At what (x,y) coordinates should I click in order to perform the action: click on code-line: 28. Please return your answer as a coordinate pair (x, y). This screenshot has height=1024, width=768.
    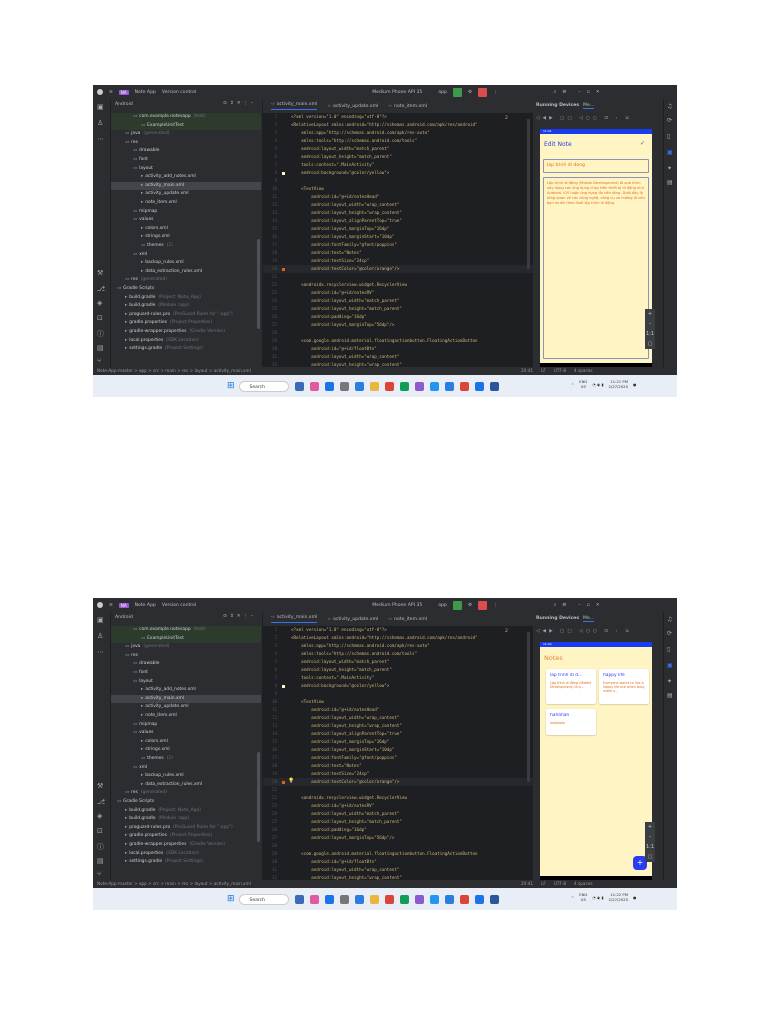
    Looking at the image, I should click on (398, 333).